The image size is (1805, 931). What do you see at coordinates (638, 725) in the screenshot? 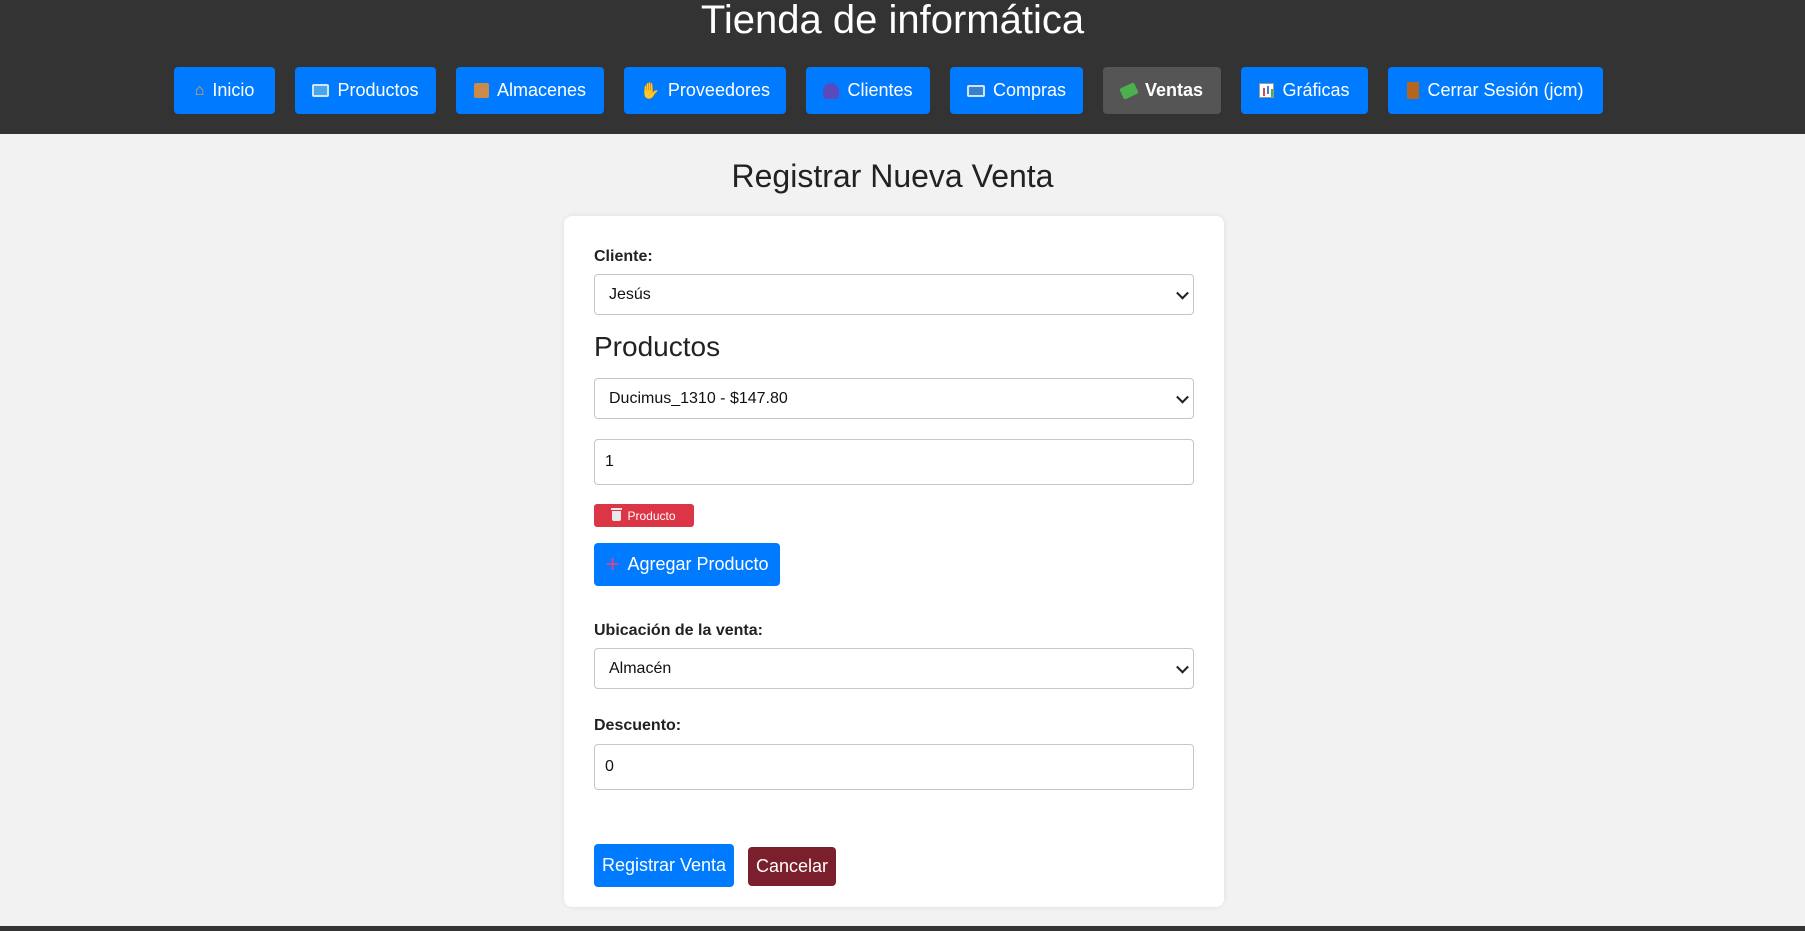
I see `descuento-label: Descuento:` at bounding box center [638, 725].